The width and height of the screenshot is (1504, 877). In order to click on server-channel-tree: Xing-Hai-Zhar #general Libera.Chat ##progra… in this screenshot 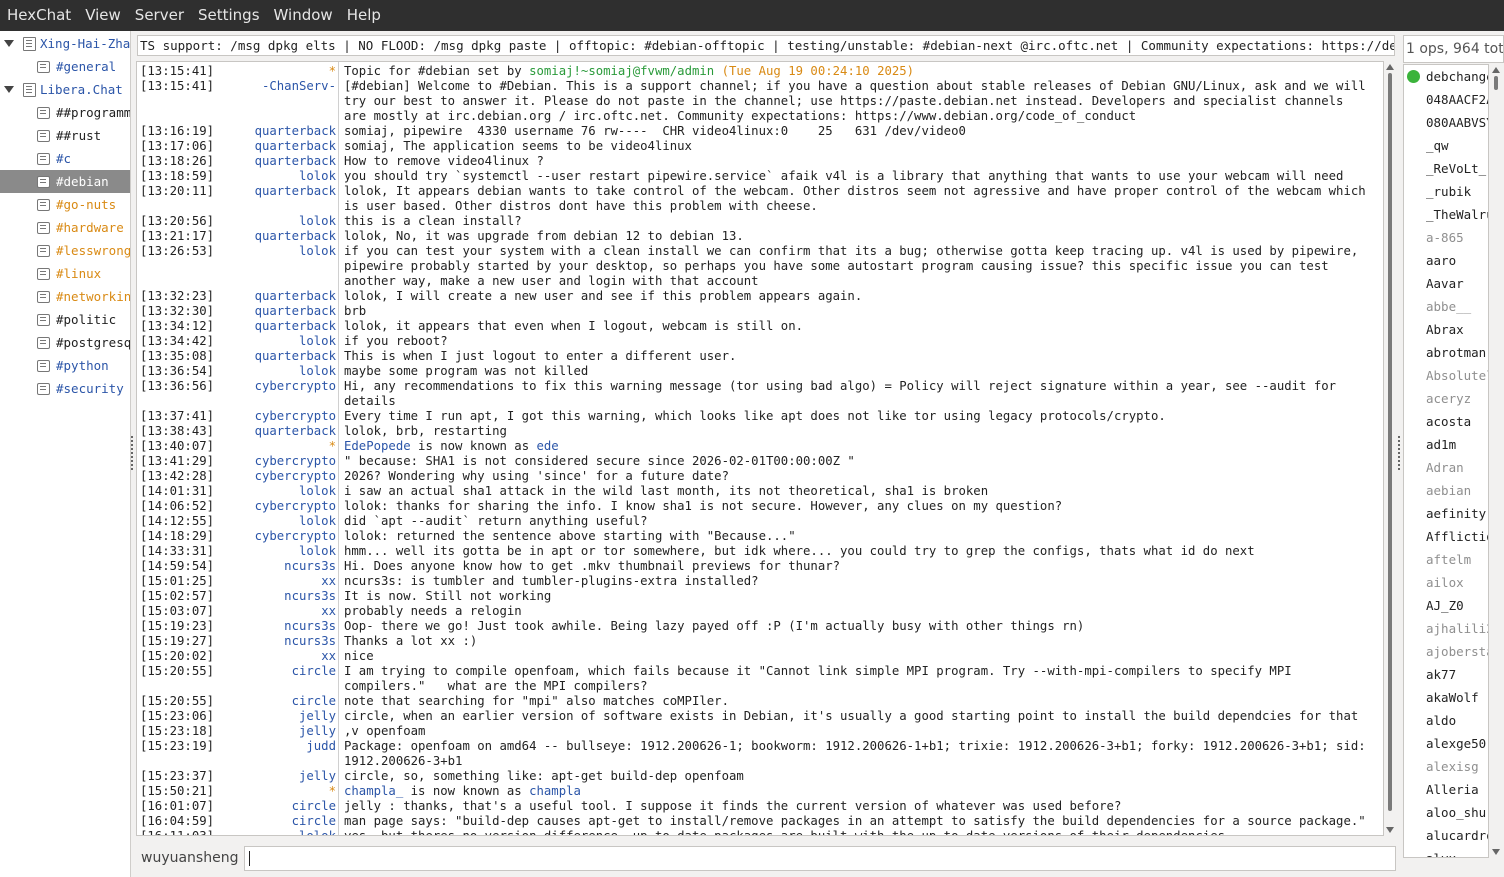, I will do `click(65, 454)`.